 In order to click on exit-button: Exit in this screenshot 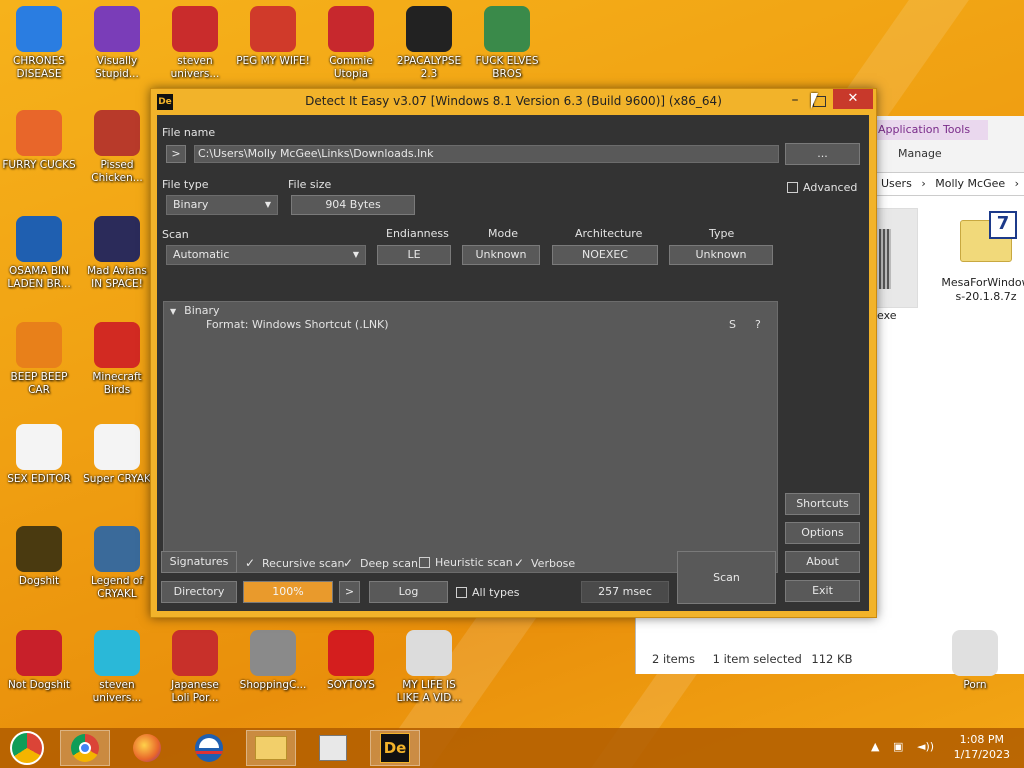, I will do `click(822, 591)`.